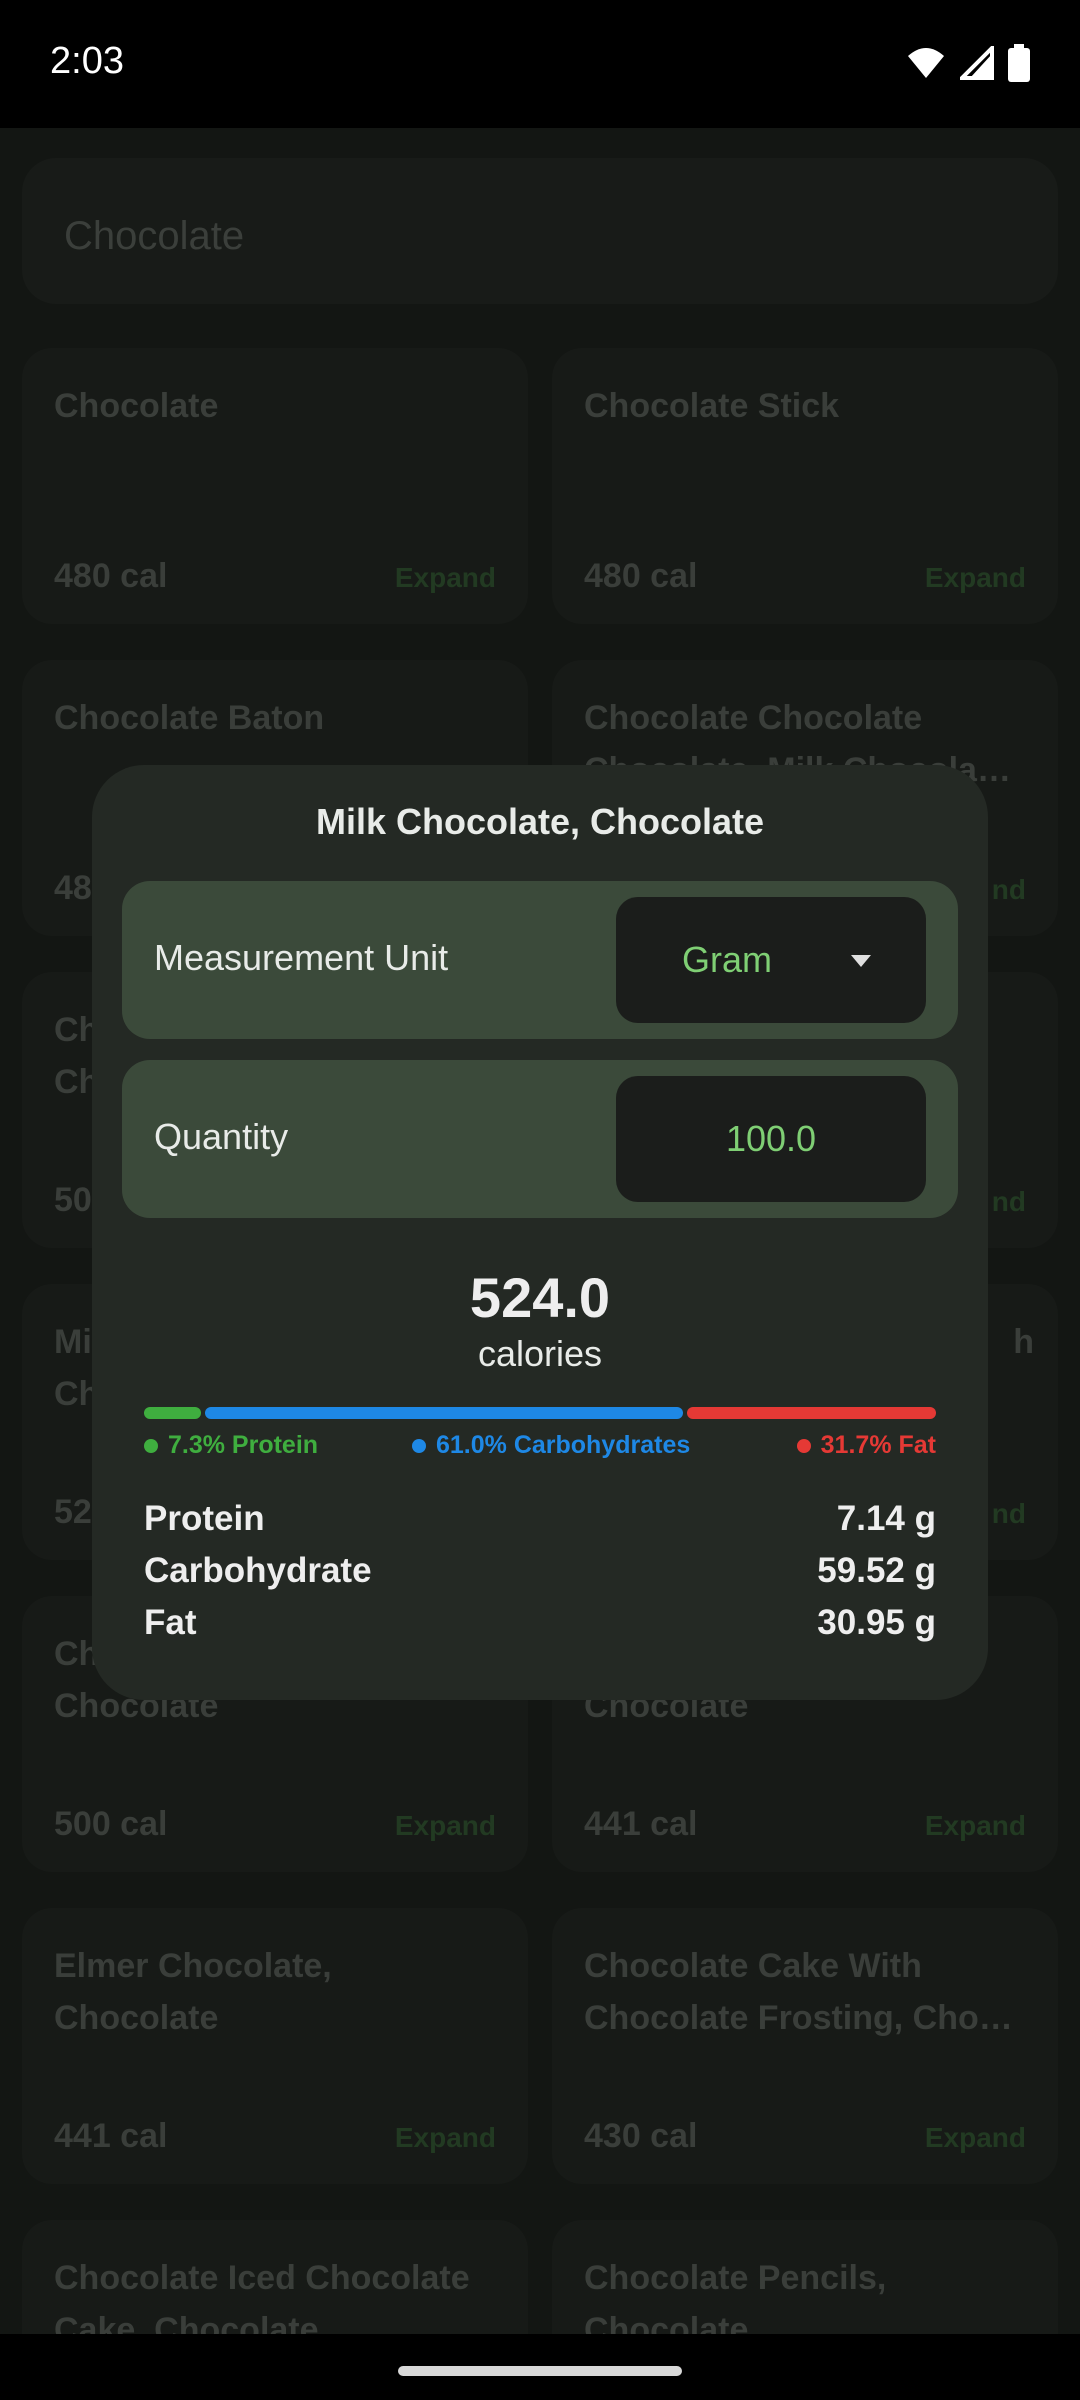 The width and height of the screenshot is (1080, 2400). What do you see at coordinates (540, 1623) in the screenshot?
I see `nutrient-row-fat: Fat 30.95 g` at bounding box center [540, 1623].